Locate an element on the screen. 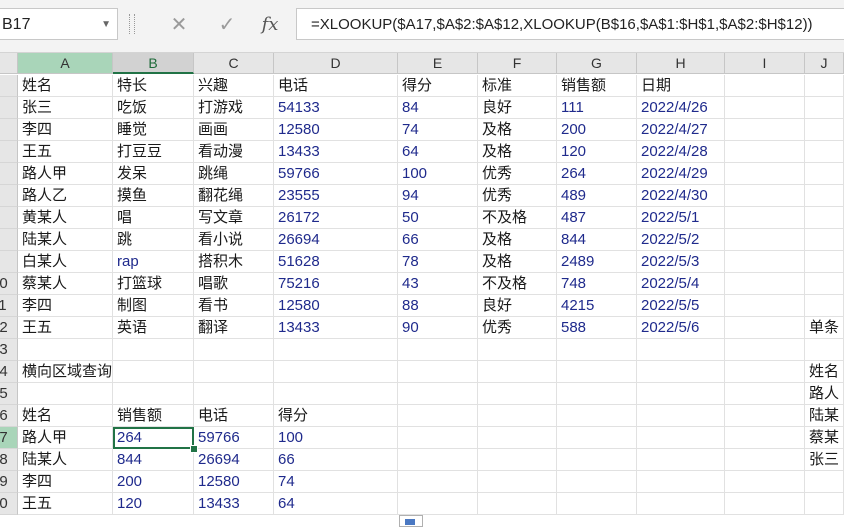 The image size is (844, 527). cell-a10: 蔡某人 is located at coordinates (65, 284).